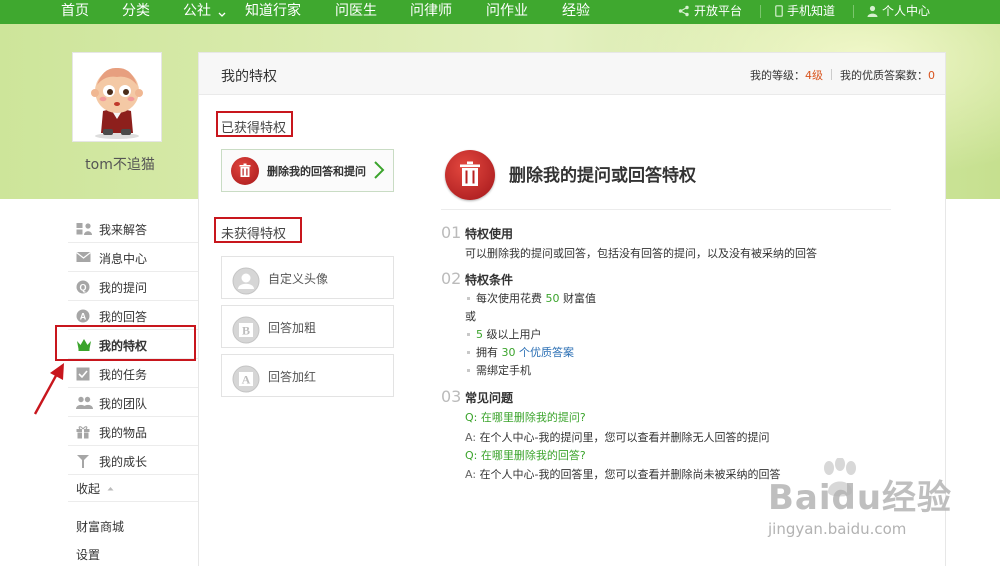 Image resolution: width=1000 pixels, height=566 pixels. I want to click on avatar-image, so click(117, 103).